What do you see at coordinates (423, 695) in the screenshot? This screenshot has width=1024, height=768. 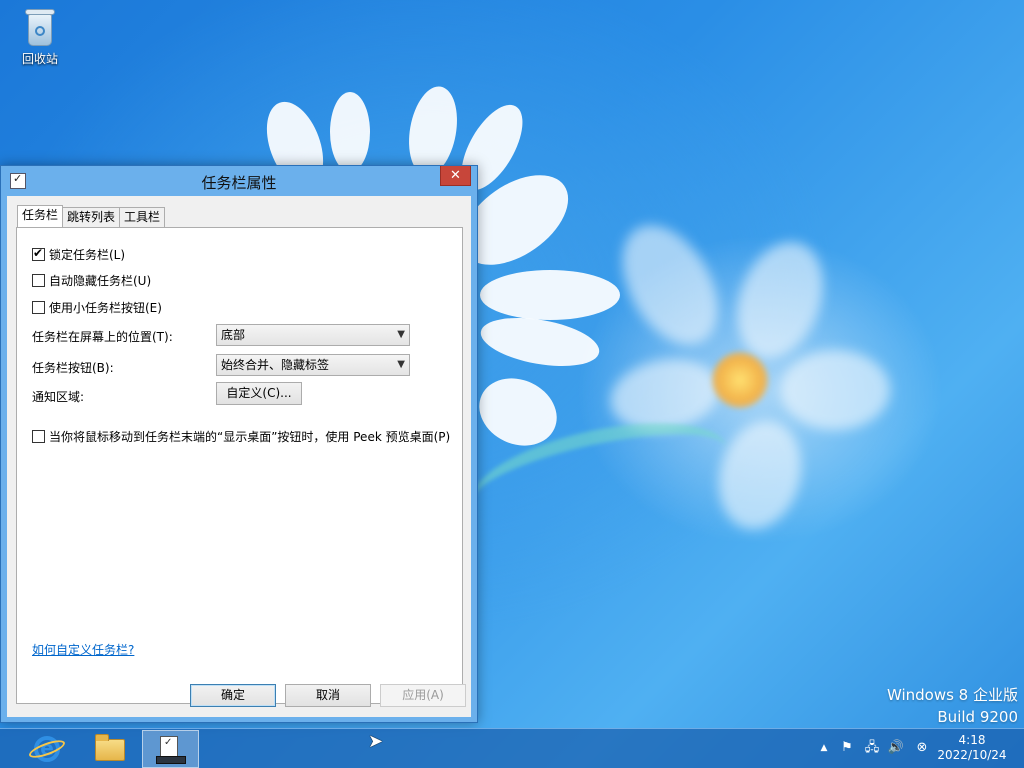 I see `apply-button: 应用(A)` at bounding box center [423, 695].